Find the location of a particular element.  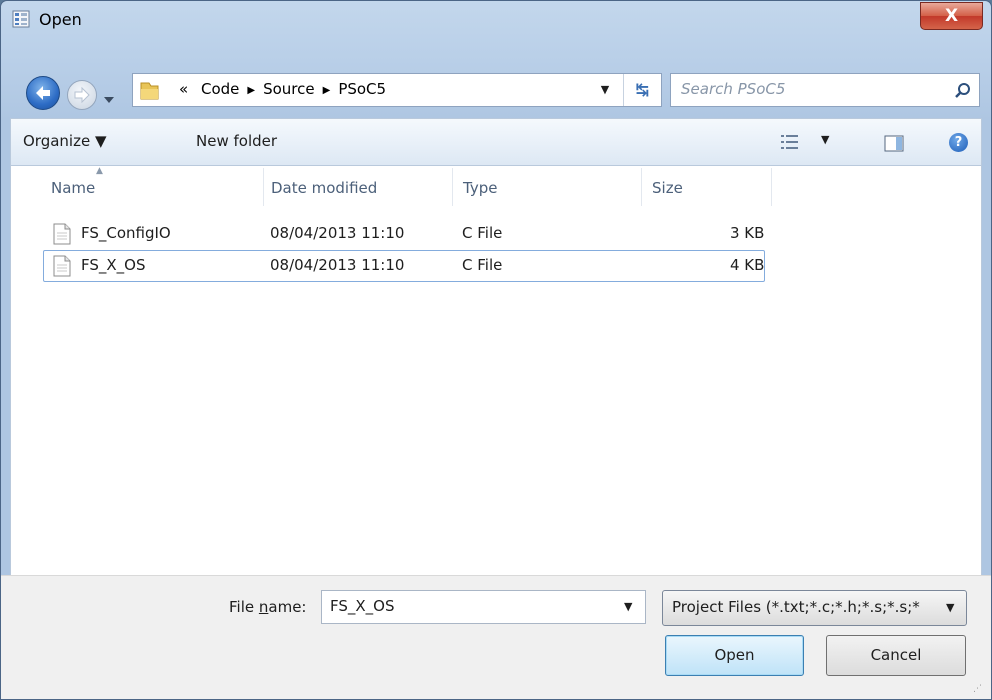

close-icon: X is located at coordinates (951, 16).